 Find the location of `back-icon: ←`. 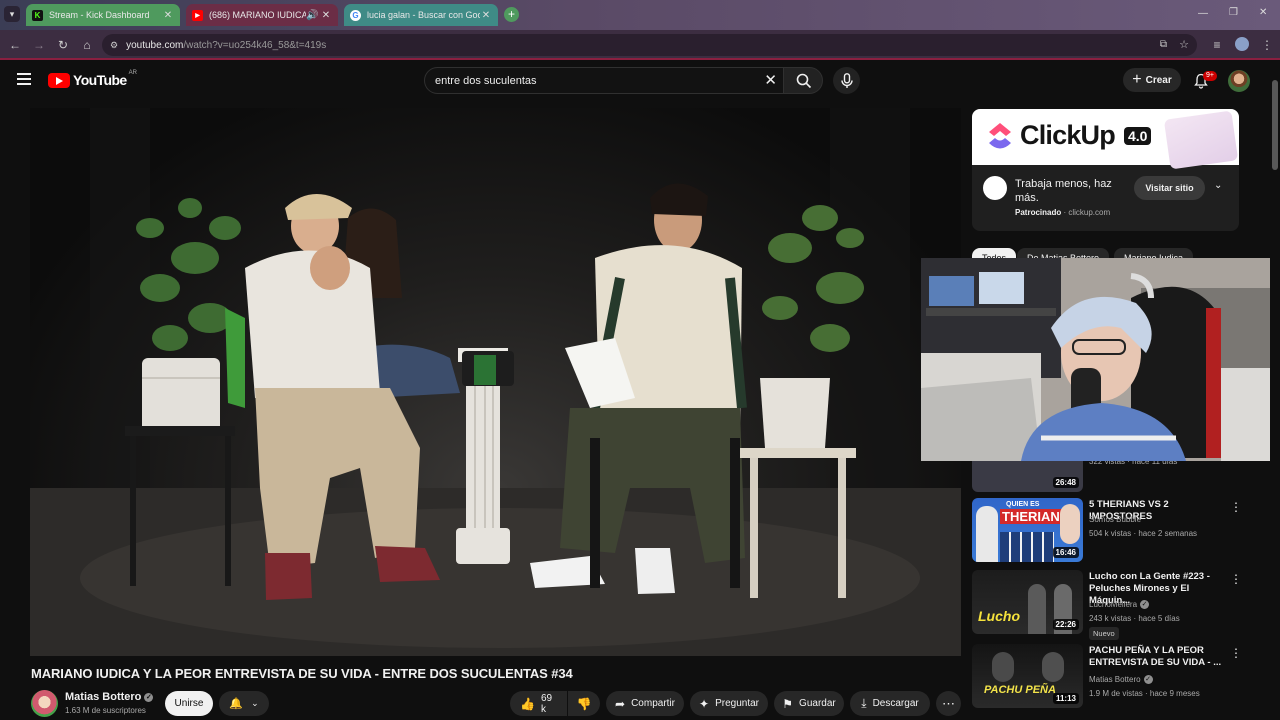

back-icon: ← is located at coordinates (15, 45).